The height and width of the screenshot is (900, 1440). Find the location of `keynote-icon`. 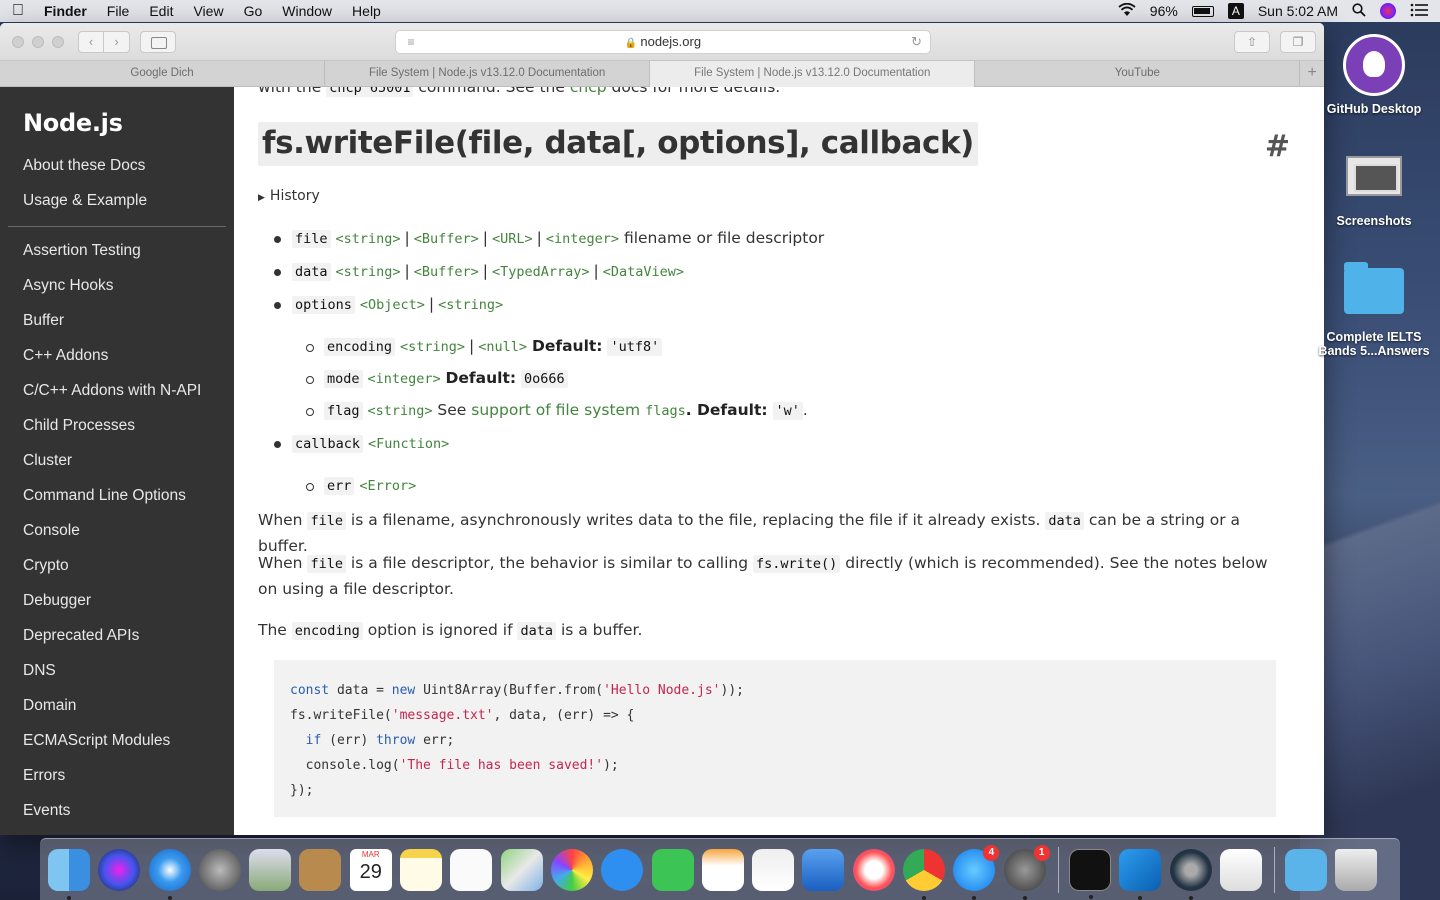

keynote-icon is located at coordinates (823, 869).